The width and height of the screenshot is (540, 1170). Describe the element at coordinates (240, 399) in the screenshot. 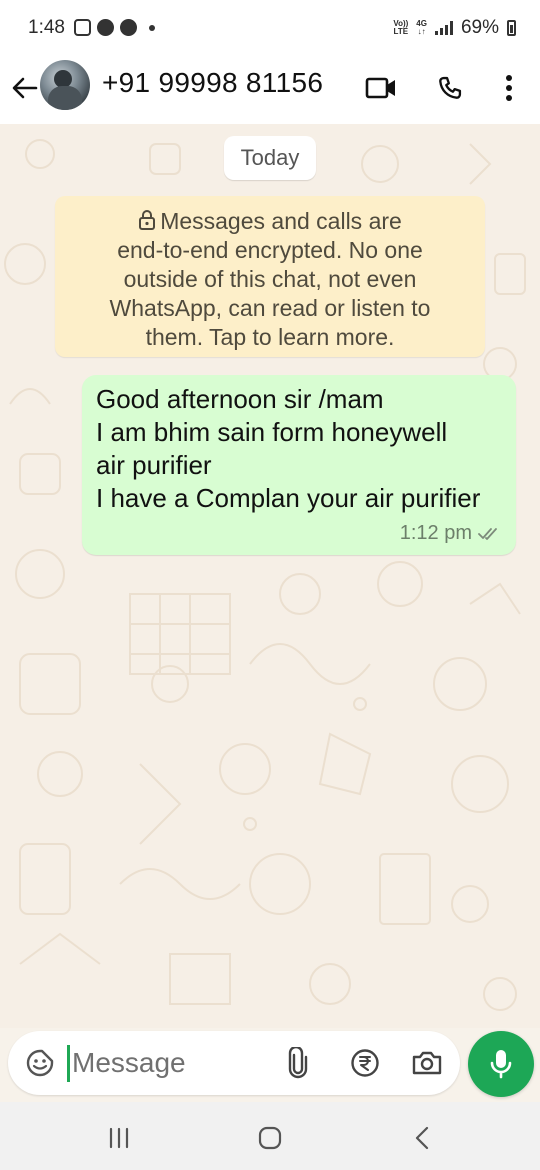

I see `message-line: Good afternoon sir /mam` at that location.